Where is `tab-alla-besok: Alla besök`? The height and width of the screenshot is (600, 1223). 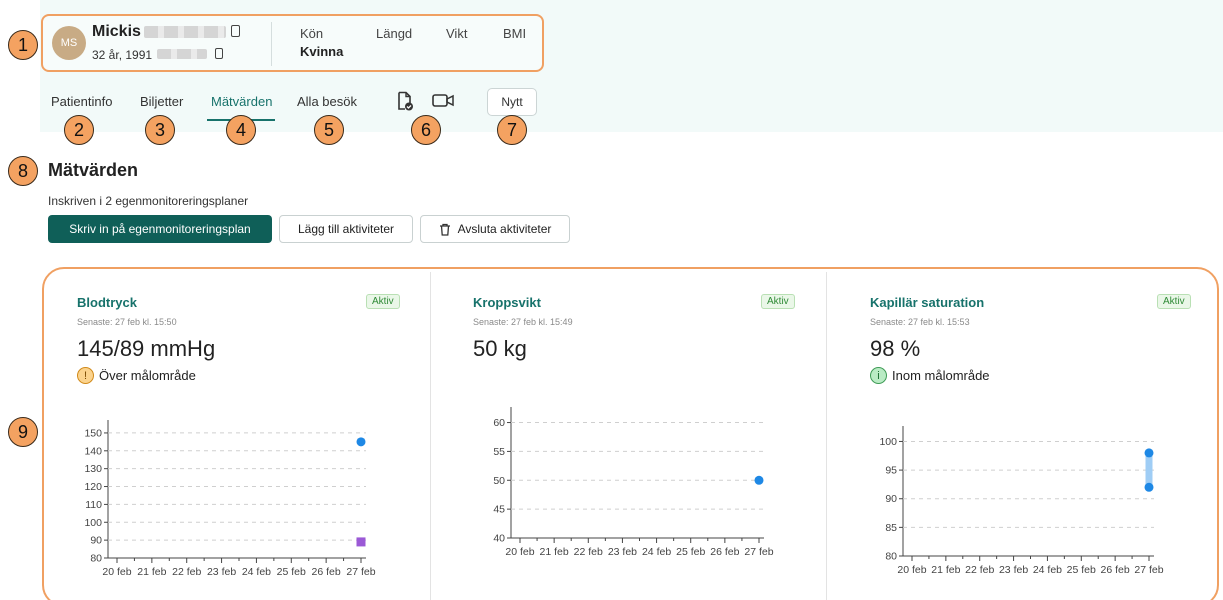 tab-alla-besok: Alla besök is located at coordinates (327, 101).